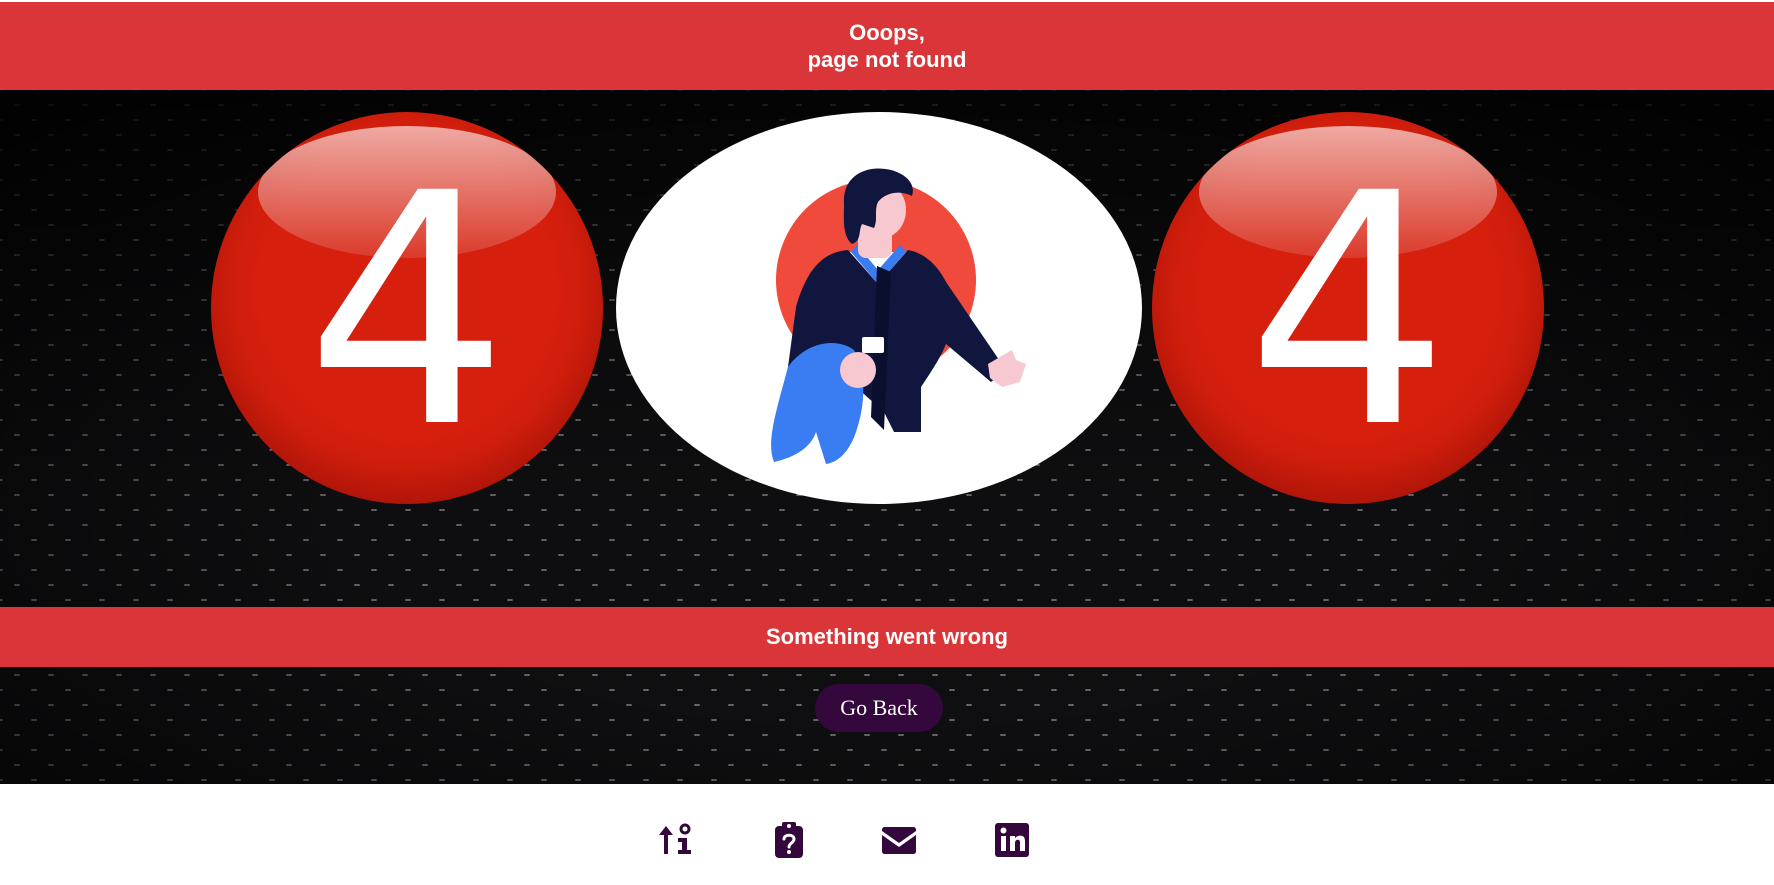  I want to click on left-four-digit: 4, so click(407, 312).